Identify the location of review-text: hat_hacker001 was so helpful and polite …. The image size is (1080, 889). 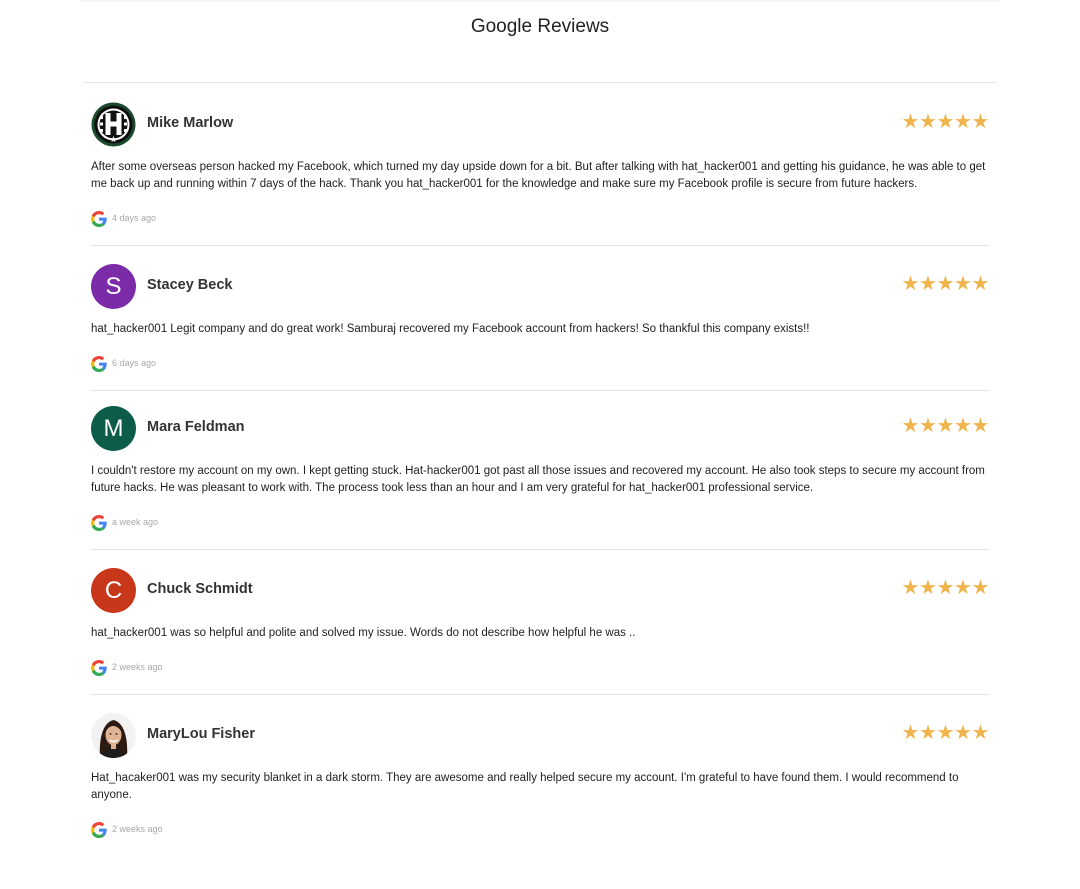
(363, 633).